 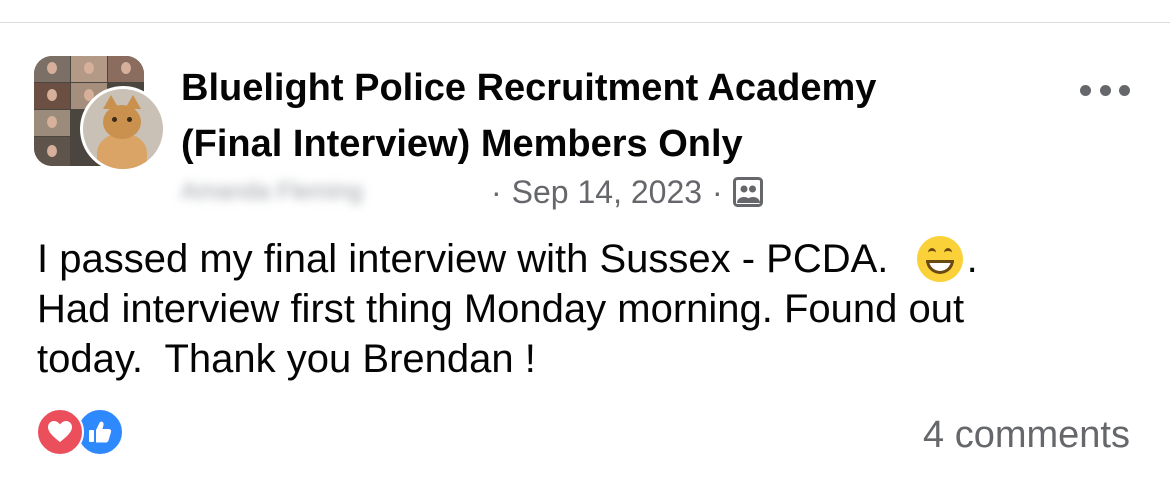 I want to click on top-divider, so click(x=585, y=22).